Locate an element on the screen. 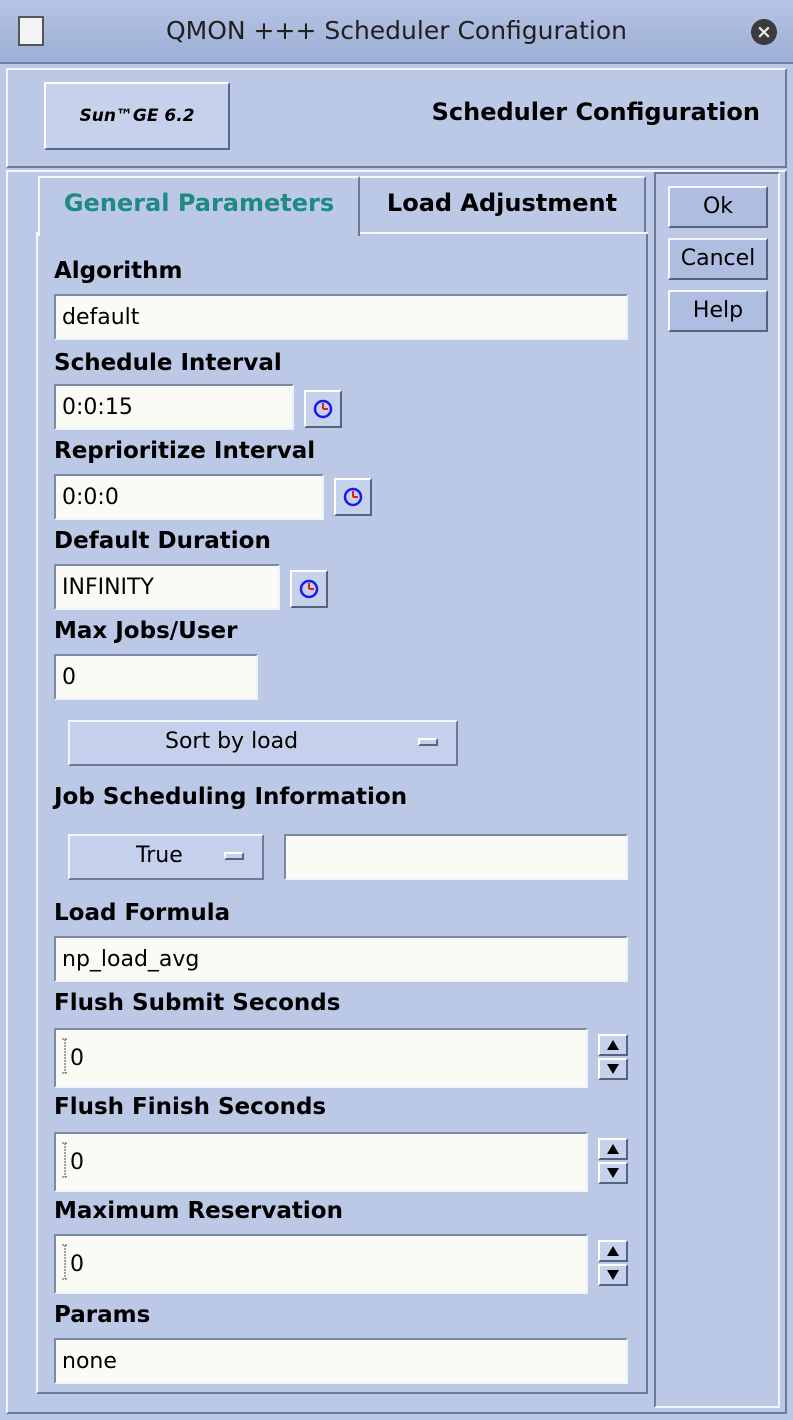  tab-general-parameters: General Parameters is located at coordinates (199, 206).